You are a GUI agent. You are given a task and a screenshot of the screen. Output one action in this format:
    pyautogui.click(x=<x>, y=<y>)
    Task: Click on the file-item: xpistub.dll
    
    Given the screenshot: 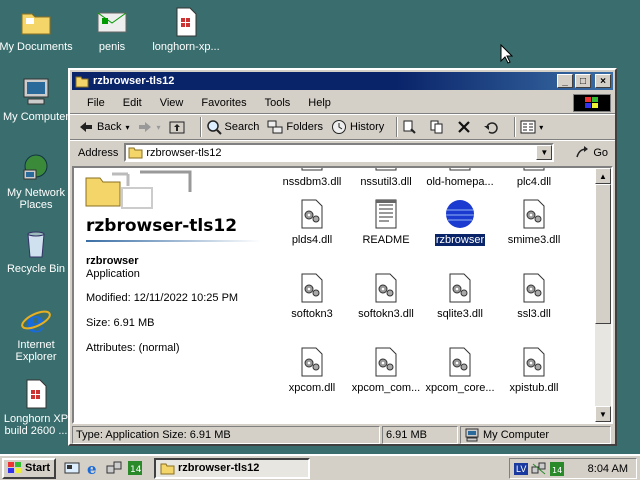 What is the action you would take?
    pyautogui.click(x=534, y=370)
    